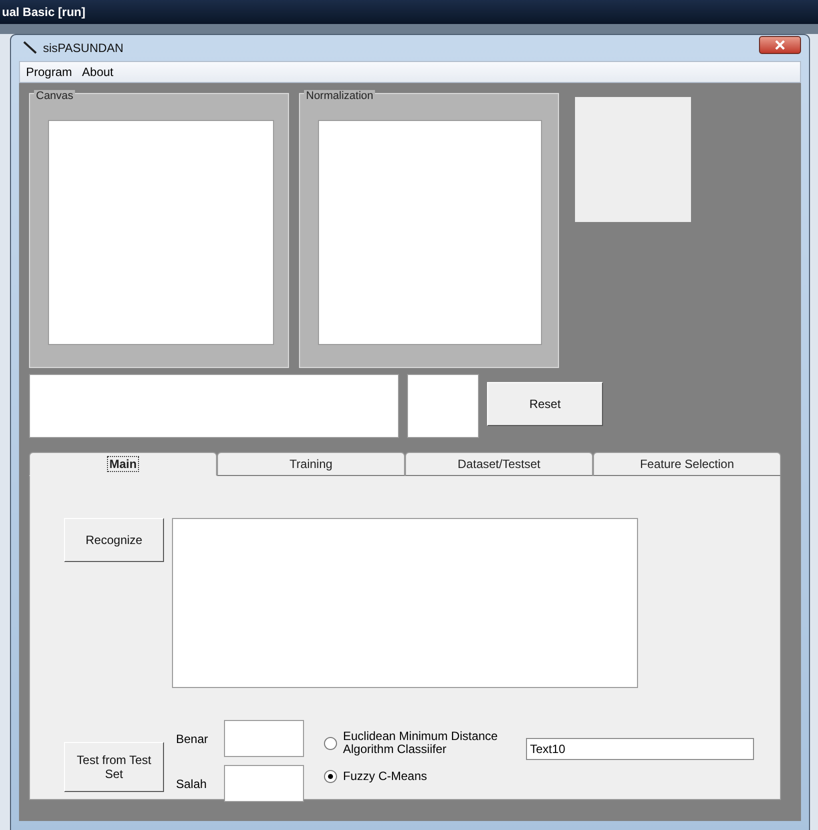  Describe the element at coordinates (55, 96) in the screenshot. I see `frame-title: Canvas` at that location.